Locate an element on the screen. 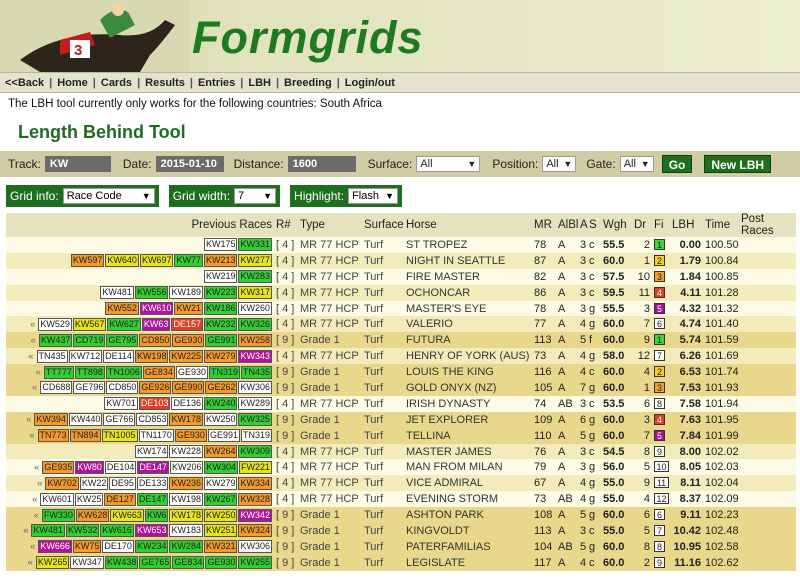 The height and width of the screenshot is (581, 800). race-code-chip: KW628 is located at coordinates (92, 515).